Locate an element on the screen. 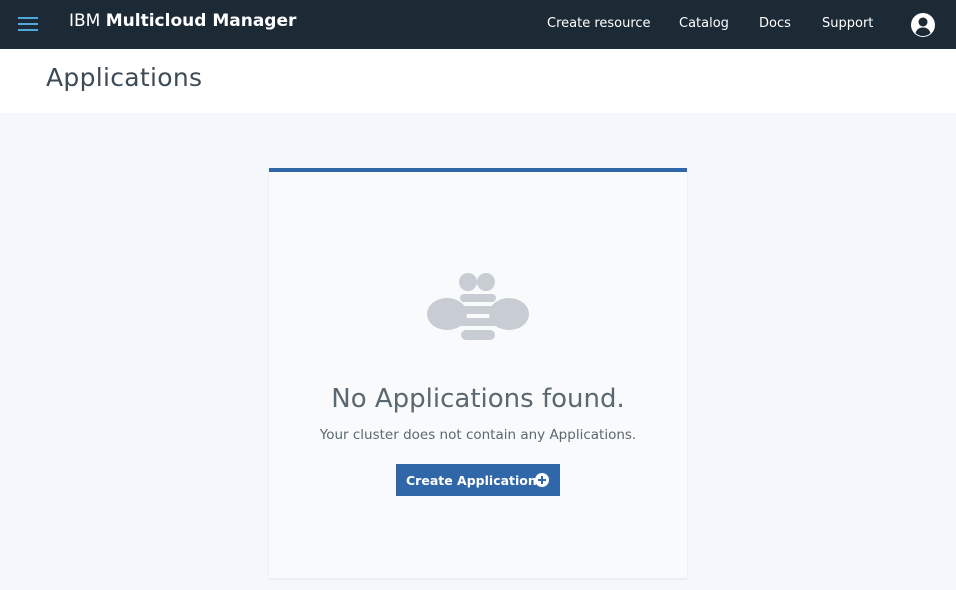 This screenshot has height=590, width=956. create-application-button: Create Application is located at coordinates (478, 480).